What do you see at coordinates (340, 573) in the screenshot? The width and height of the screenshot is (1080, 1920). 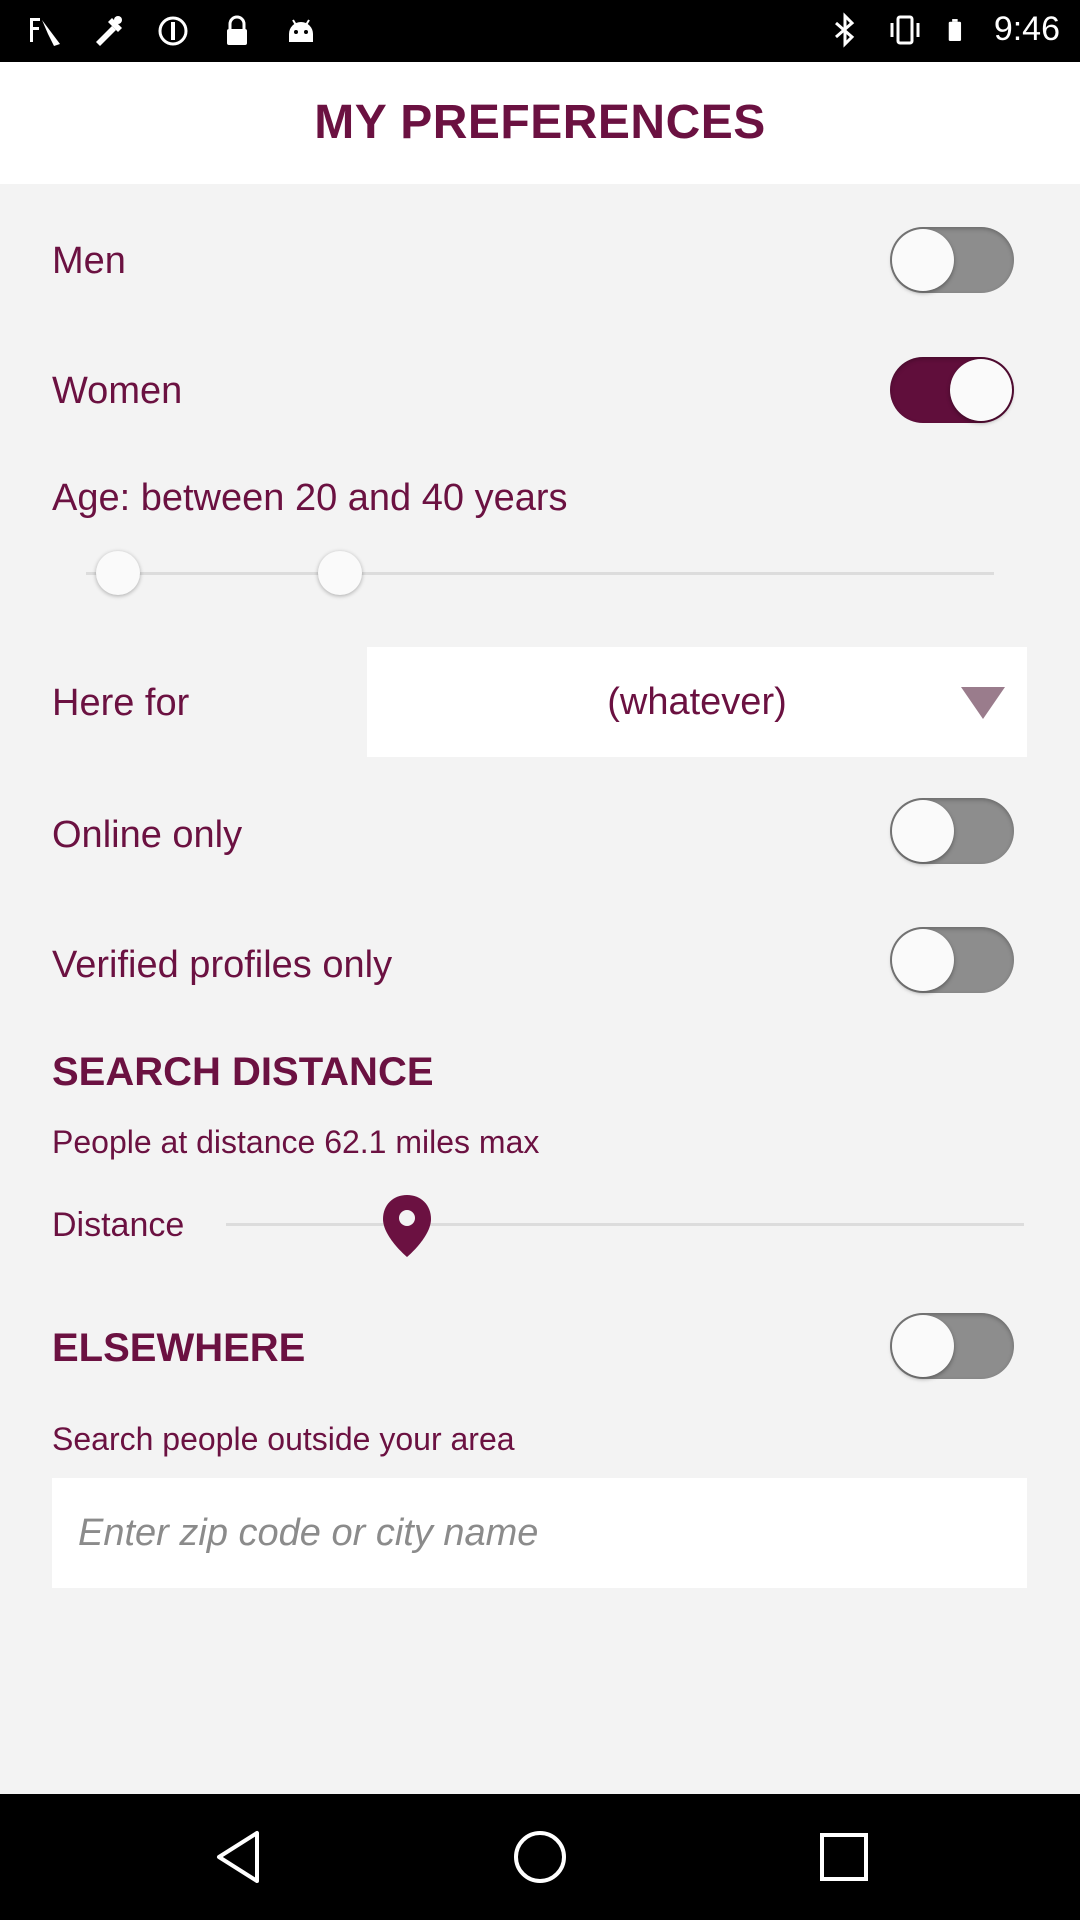 I see `age-max-thumb` at bounding box center [340, 573].